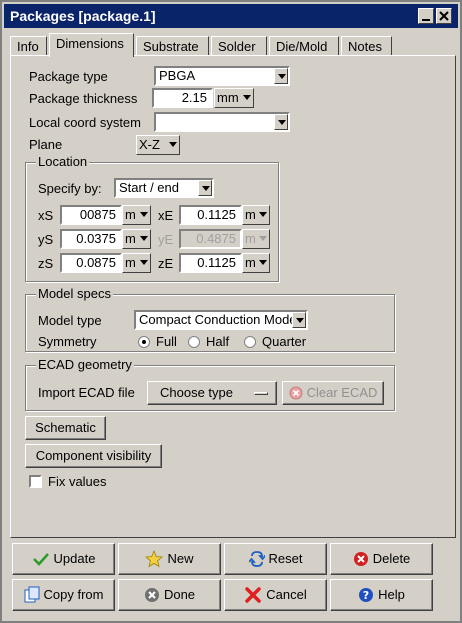 The image size is (462, 623). I want to click on ye-input: 0.4875, so click(210, 239).